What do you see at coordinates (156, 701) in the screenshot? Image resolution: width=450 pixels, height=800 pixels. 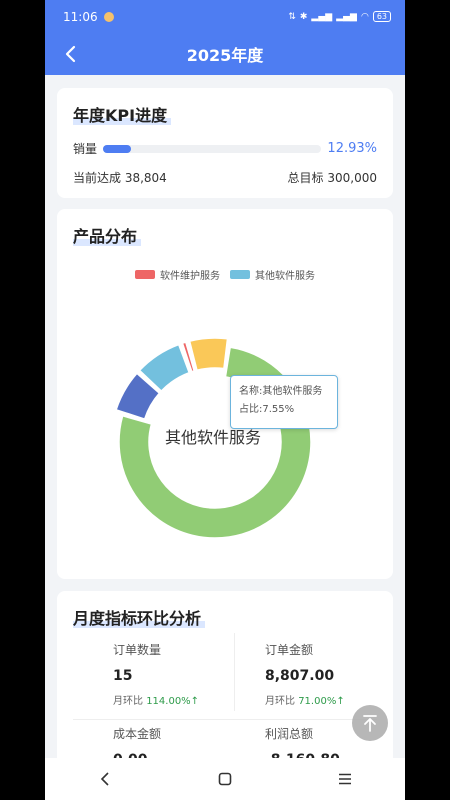 I see `metric-mom: 月环比 114.00%↑` at bounding box center [156, 701].